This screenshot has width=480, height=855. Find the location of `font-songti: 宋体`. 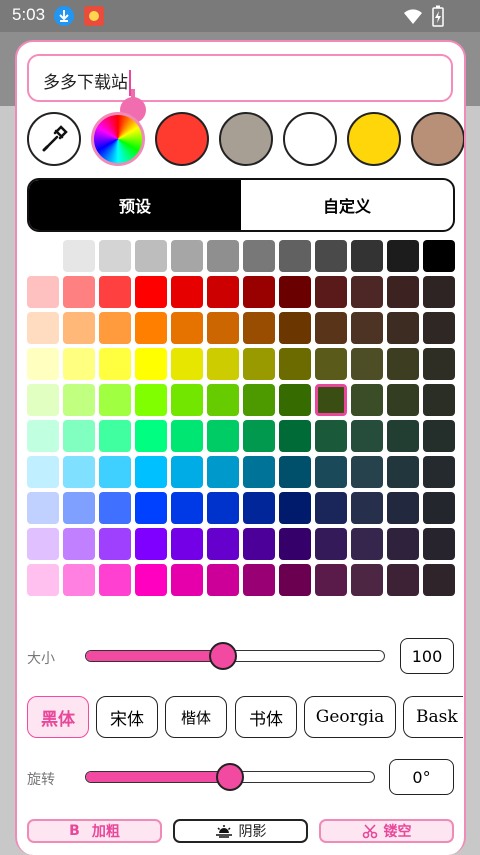

font-songti: 宋体 is located at coordinates (127, 717).